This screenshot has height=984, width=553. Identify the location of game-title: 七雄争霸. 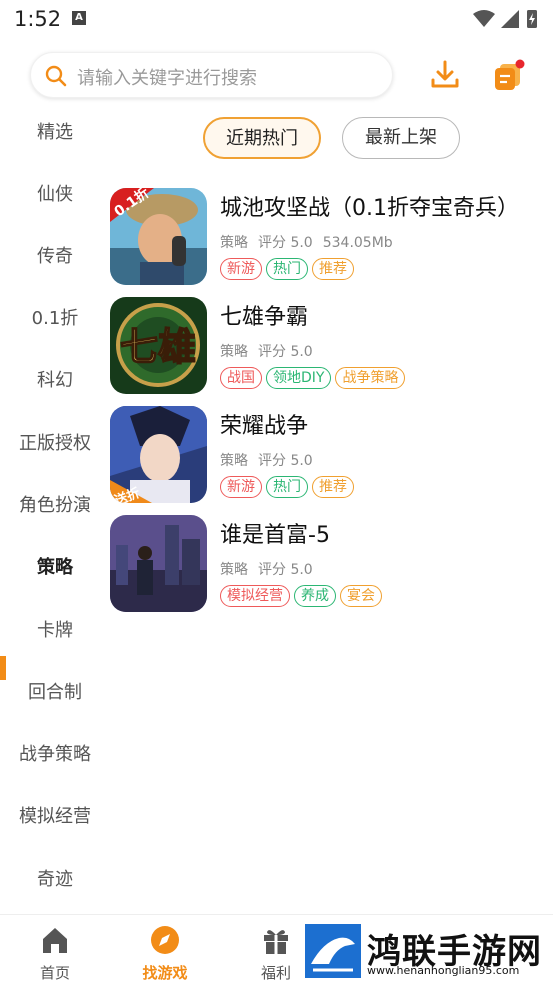
(264, 317).